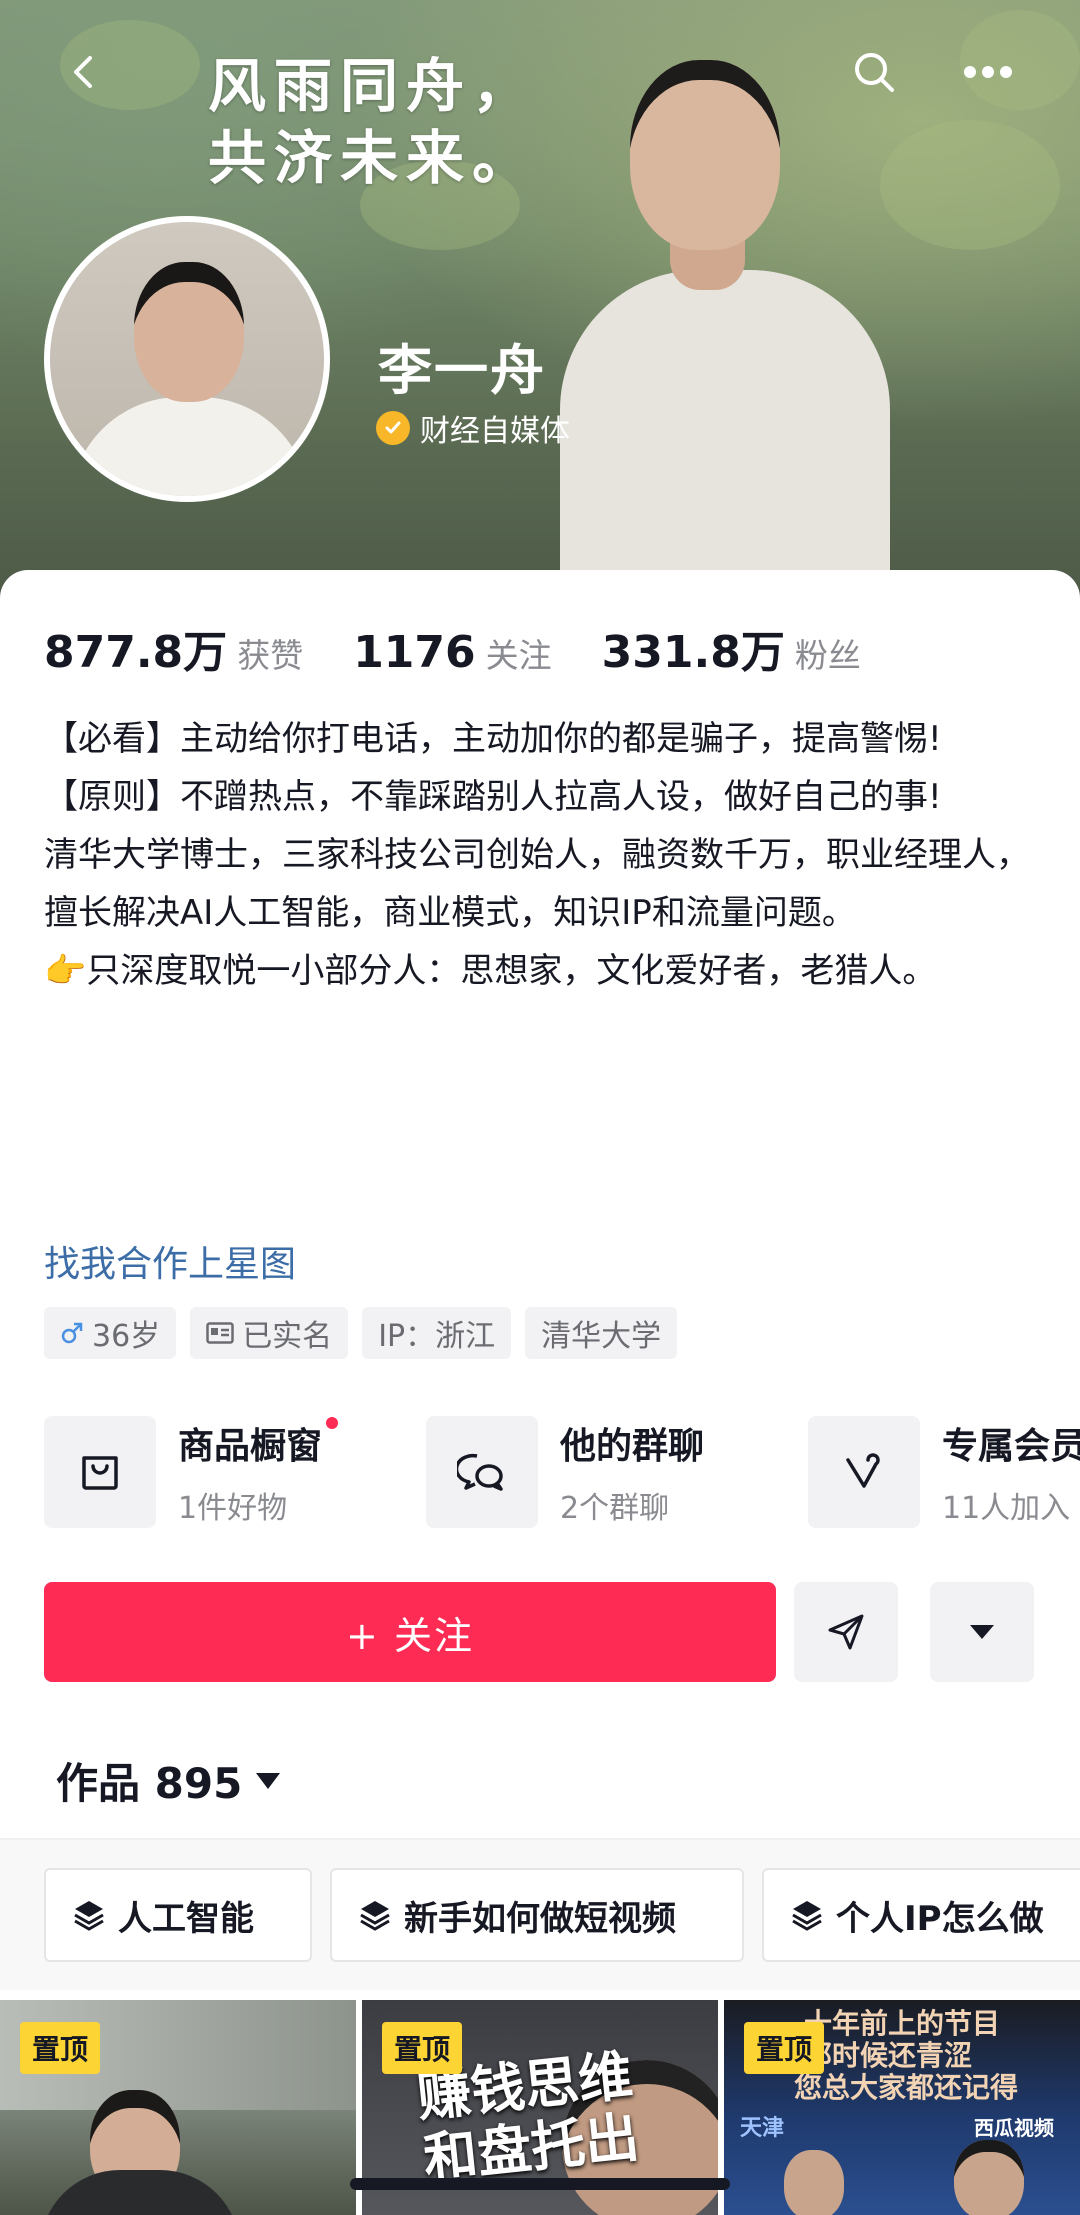  What do you see at coordinates (437, 1336) in the screenshot?
I see `ip-label: IP：浙江` at bounding box center [437, 1336].